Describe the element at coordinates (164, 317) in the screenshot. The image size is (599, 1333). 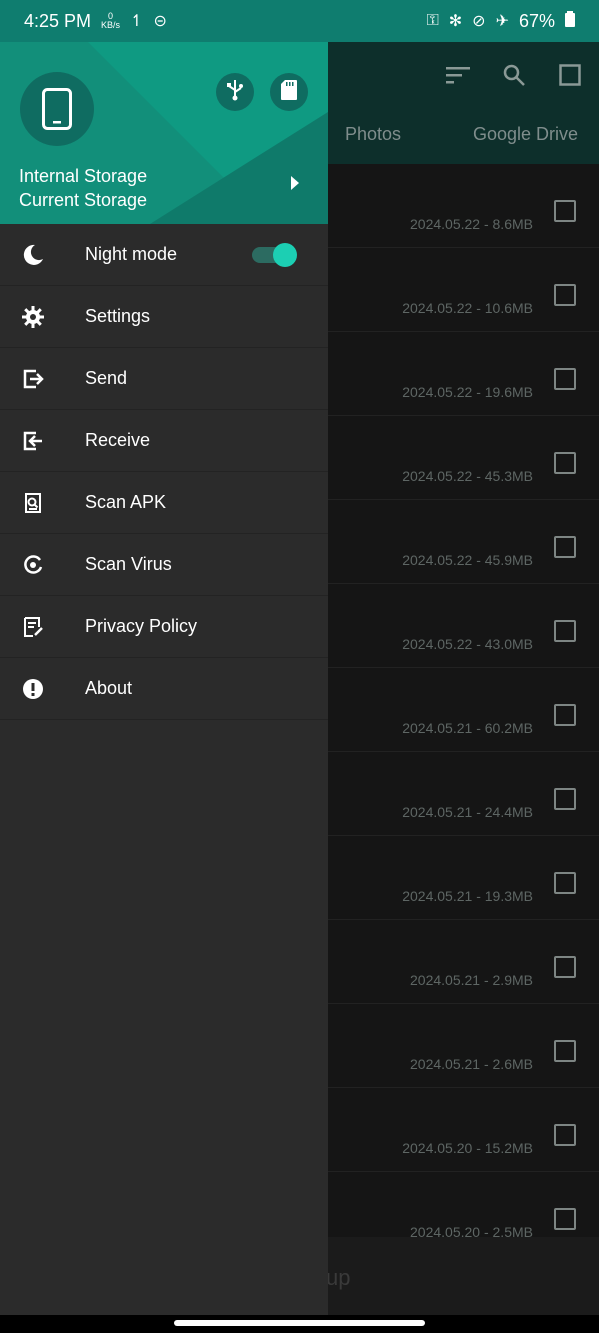
I see `menu-item-settings: Settings` at that location.